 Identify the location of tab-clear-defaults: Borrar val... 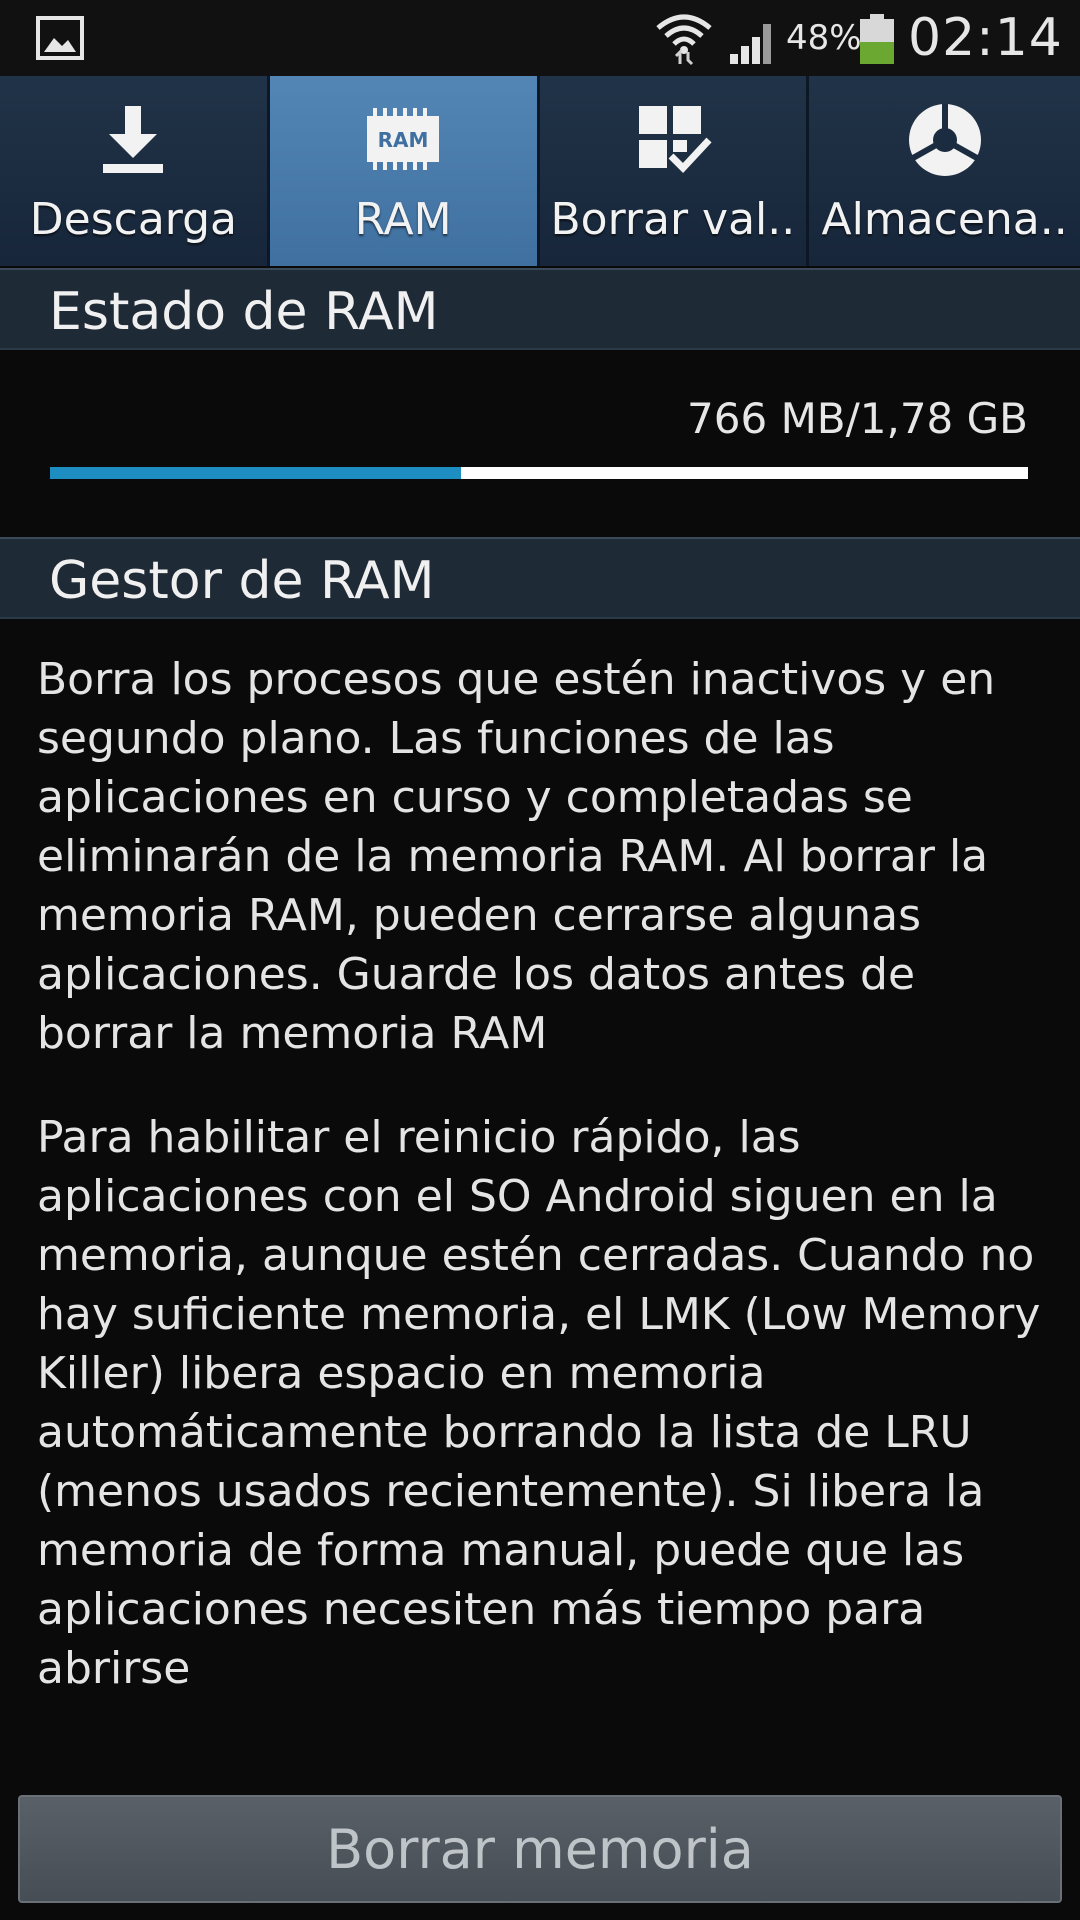
(675, 171).